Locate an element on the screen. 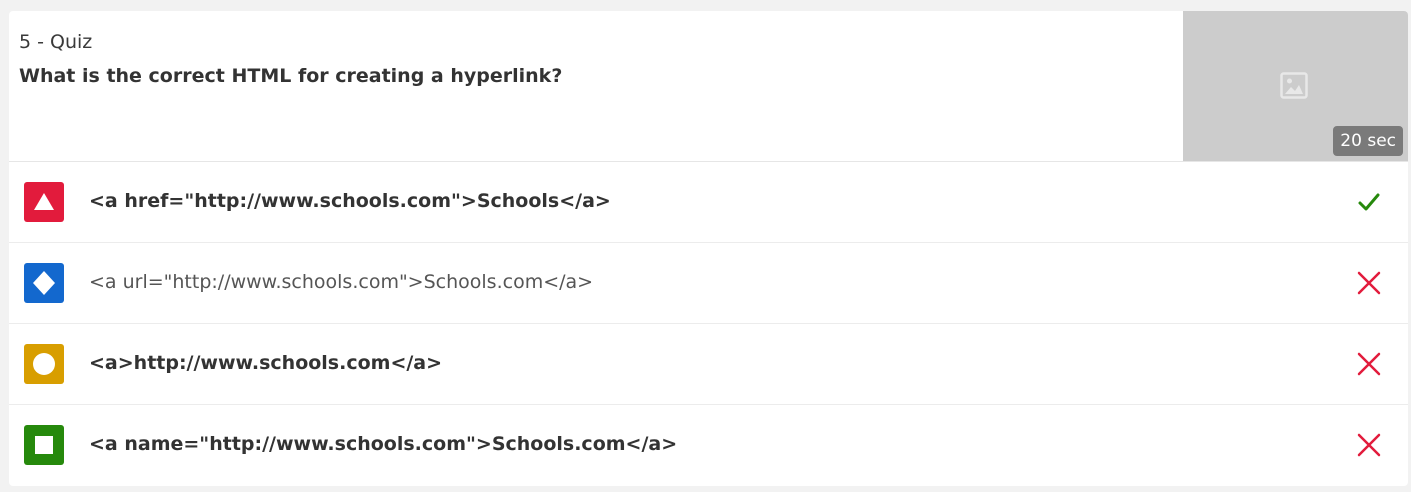 The width and height of the screenshot is (1411, 492). answer-shape-green is located at coordinates (44, 445).